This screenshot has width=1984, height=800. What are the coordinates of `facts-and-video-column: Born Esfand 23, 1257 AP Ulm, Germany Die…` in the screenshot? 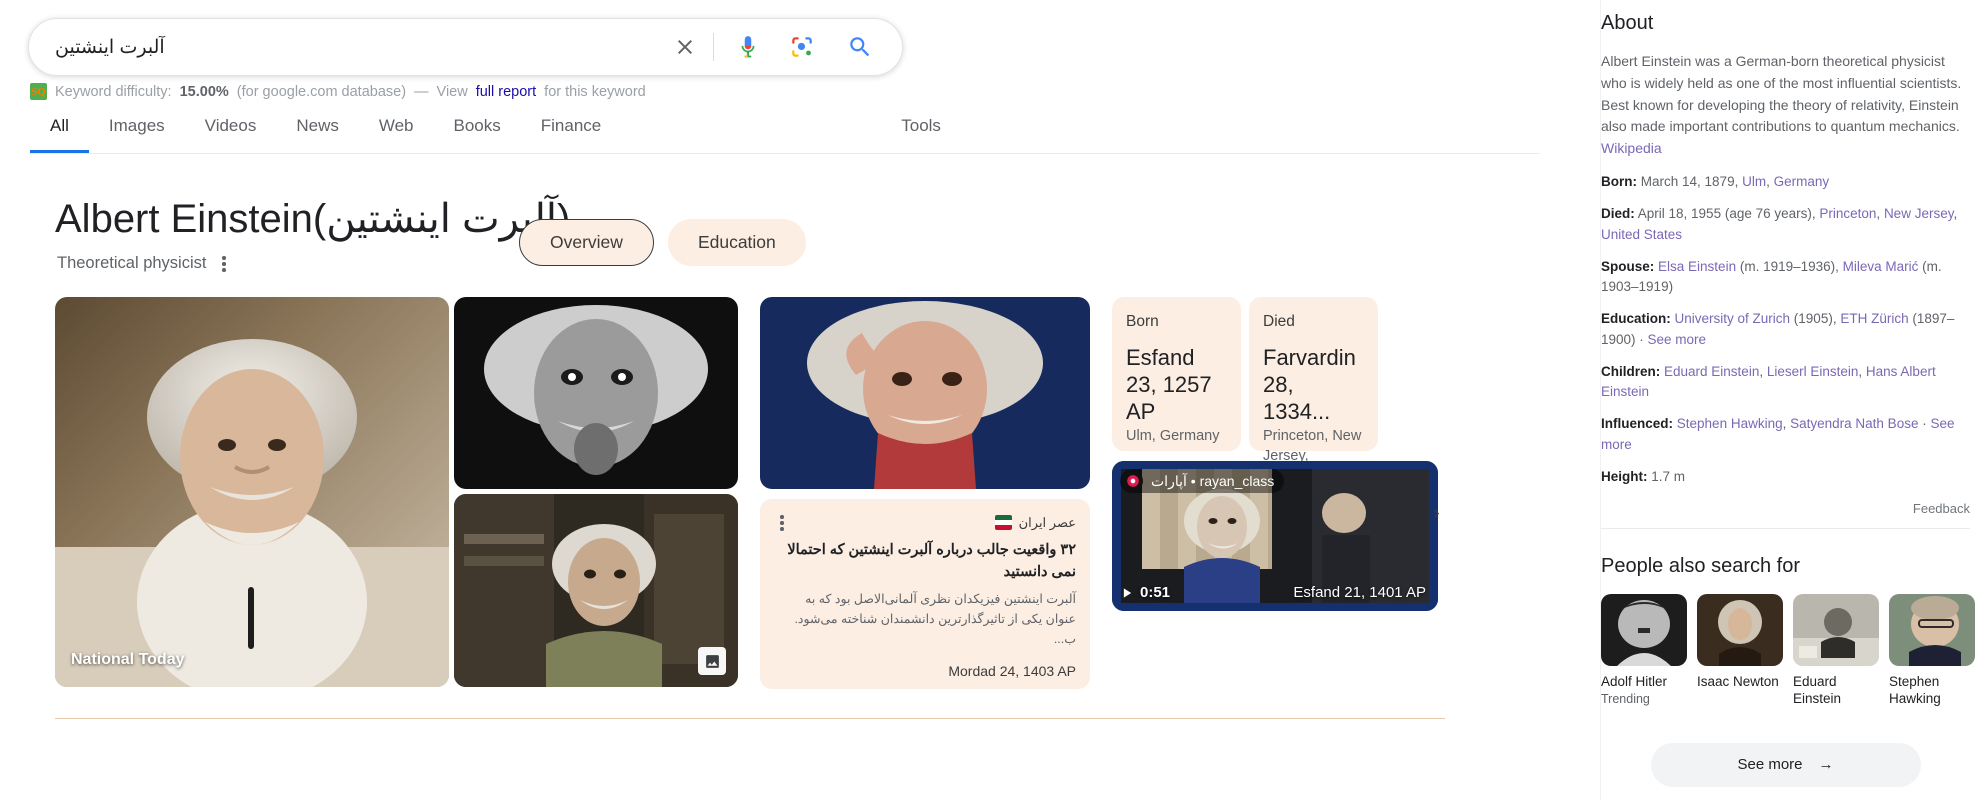 It's located at (1275, 454).